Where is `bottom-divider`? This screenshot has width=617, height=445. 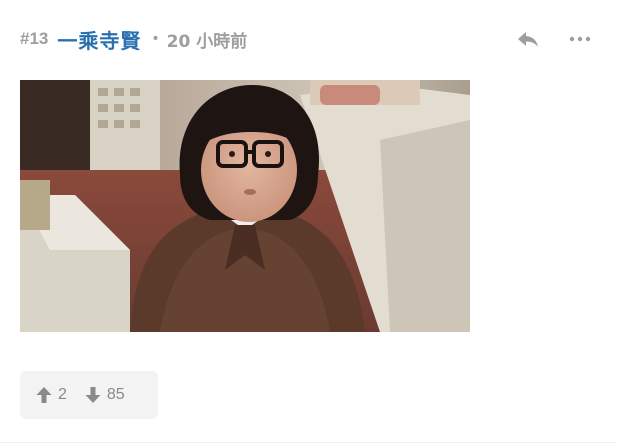 bottom-divider is located at coordinates (308, 442).